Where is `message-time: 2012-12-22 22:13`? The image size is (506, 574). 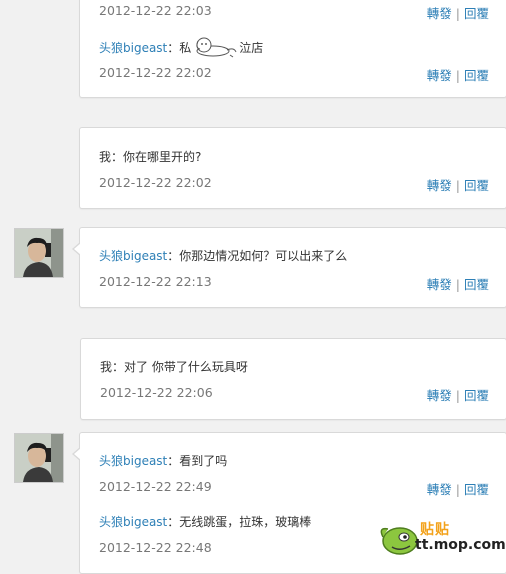 message-time: 2012-12-22 22:13 is located at coordinates (155, 281).